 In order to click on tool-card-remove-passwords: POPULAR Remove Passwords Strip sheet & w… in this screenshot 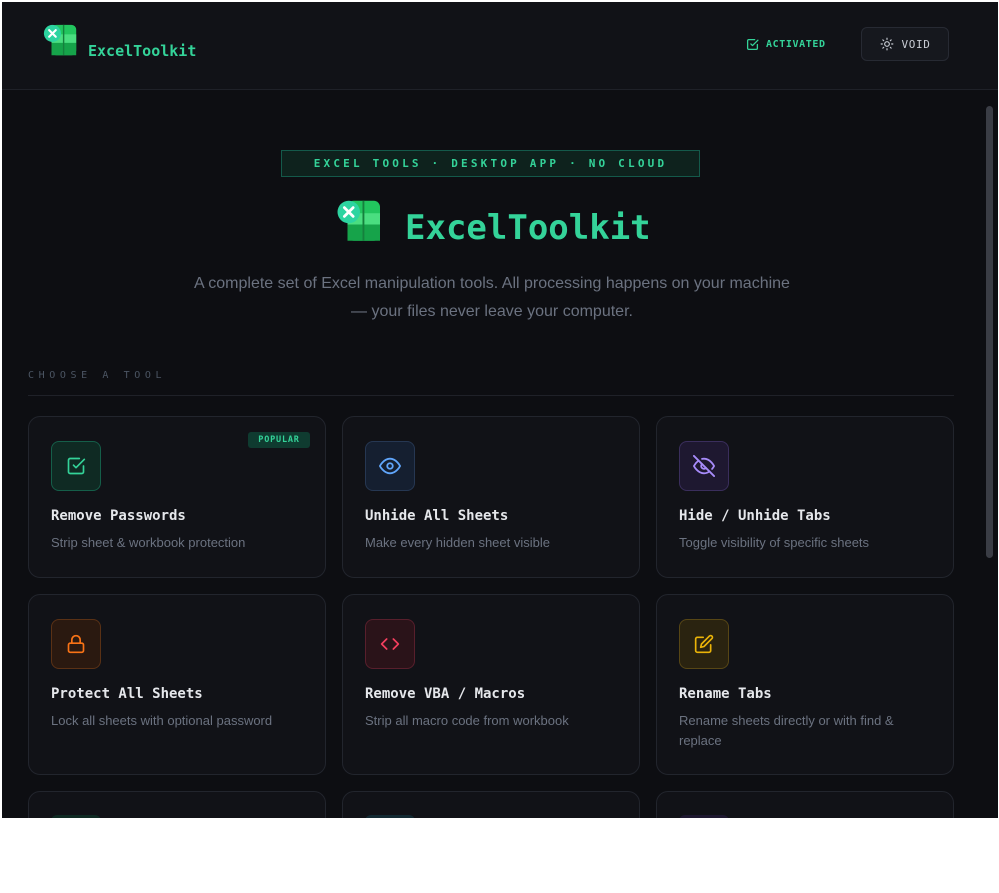, I will do `click(177, 497)`.